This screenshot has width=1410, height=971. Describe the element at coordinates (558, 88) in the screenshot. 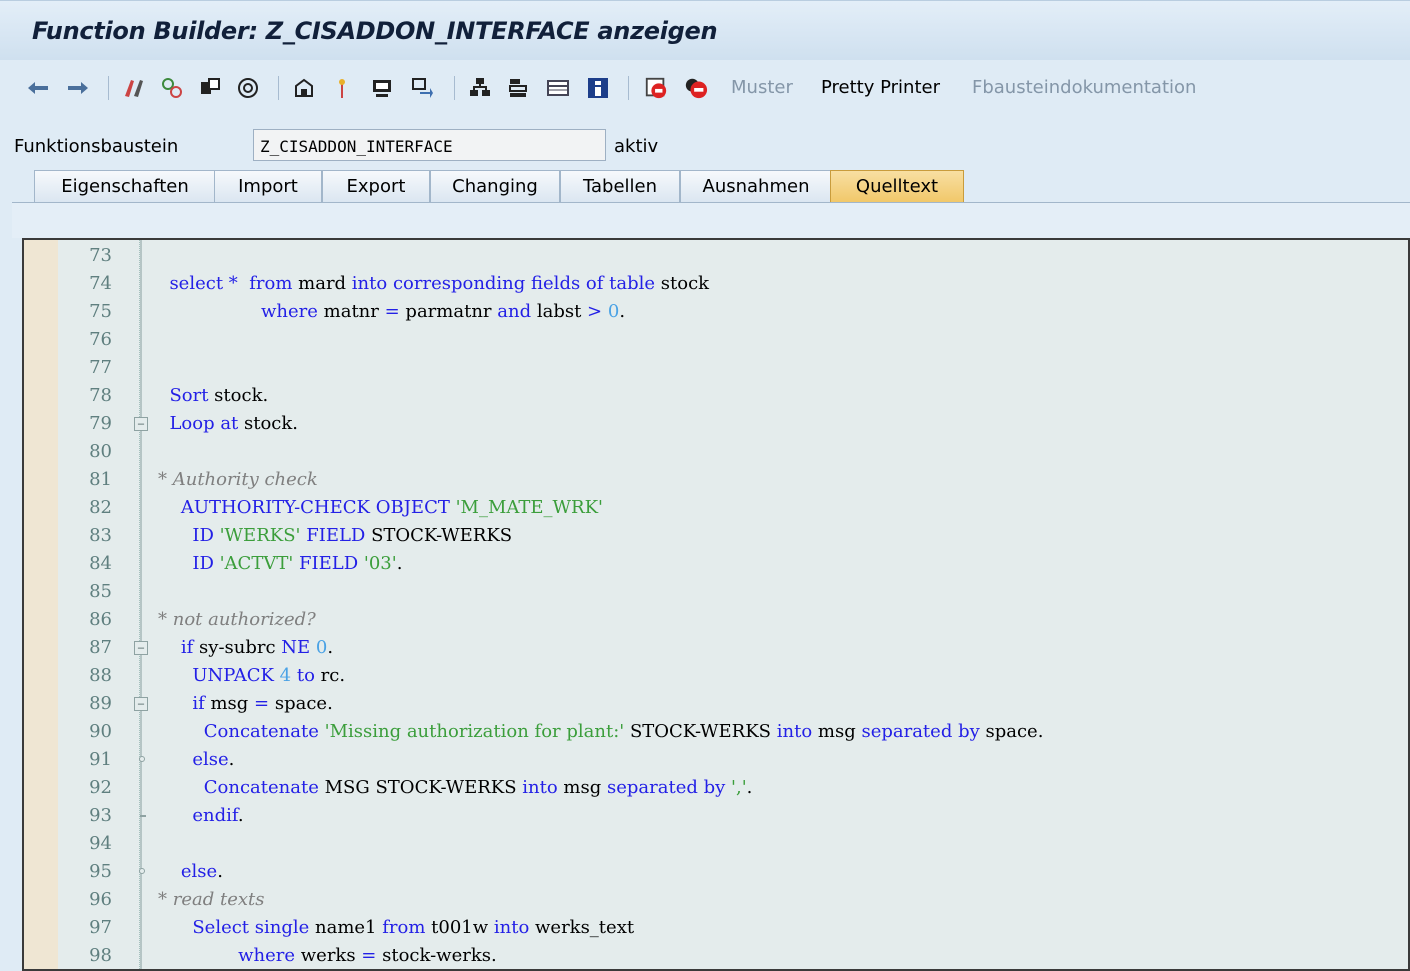

I see `layout-icon` at that location.